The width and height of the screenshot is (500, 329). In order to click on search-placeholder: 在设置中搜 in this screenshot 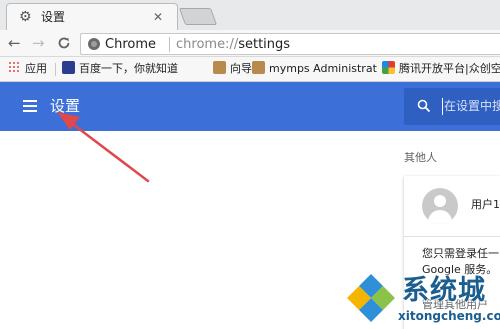, I will do `click(472, 106)`.